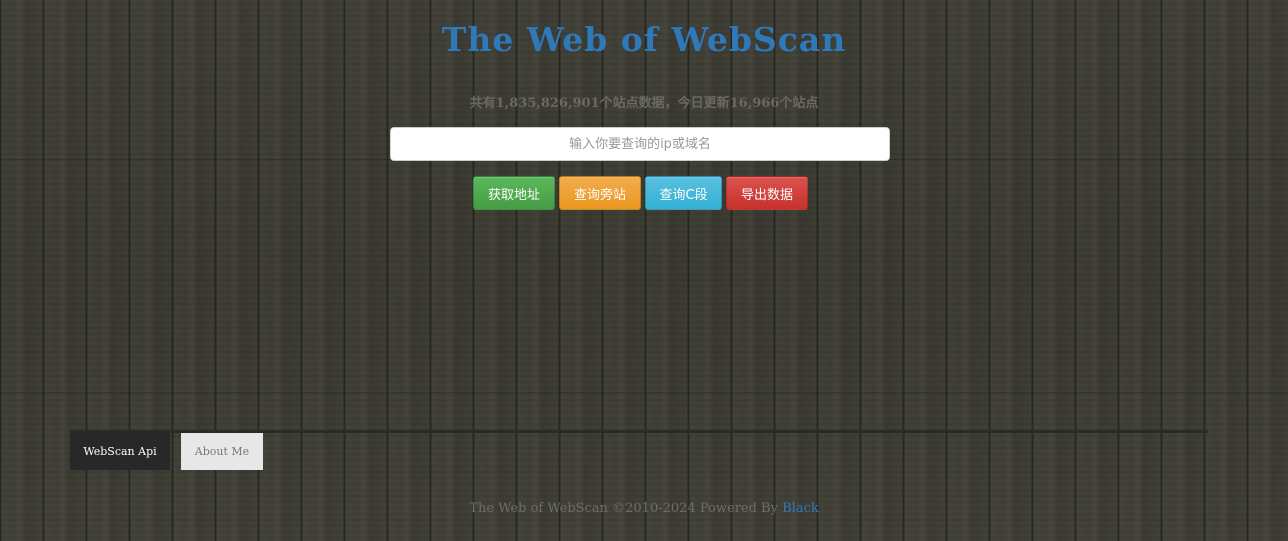  I want to click on search-input, so click(640, 144).